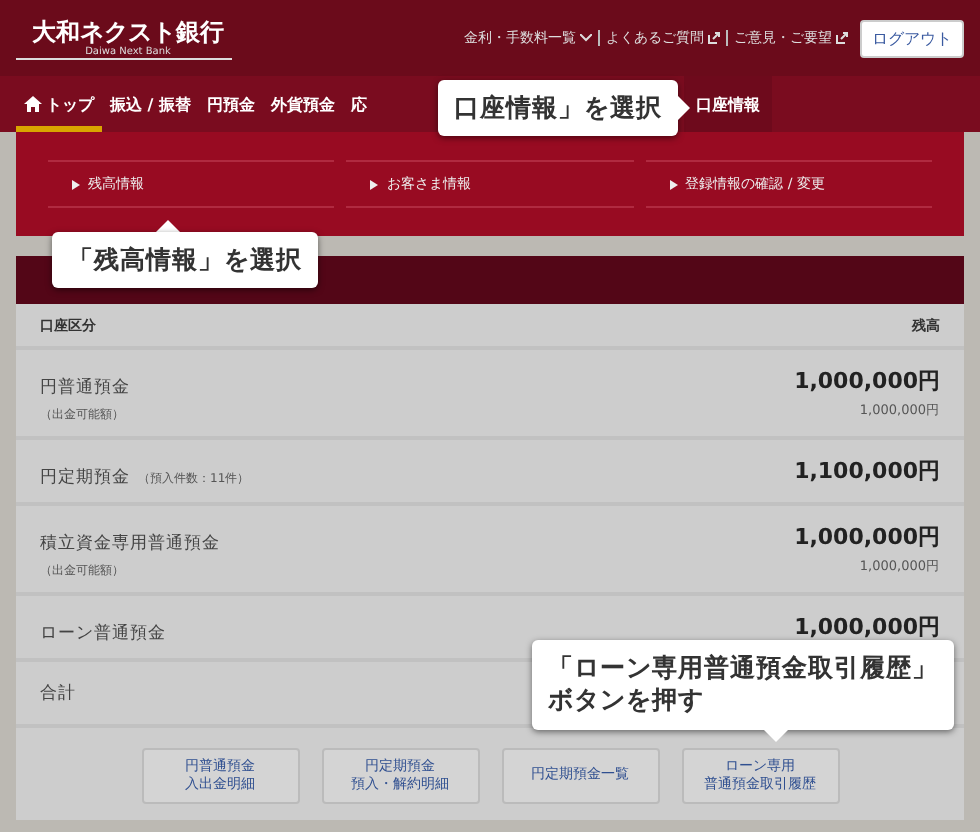 The width and height of the screenshot is (980, 832). Describe the element at coordinates (185, 260) in the screenshot. I see `callout-tooltip: 「残高情報」を選択` at that location.